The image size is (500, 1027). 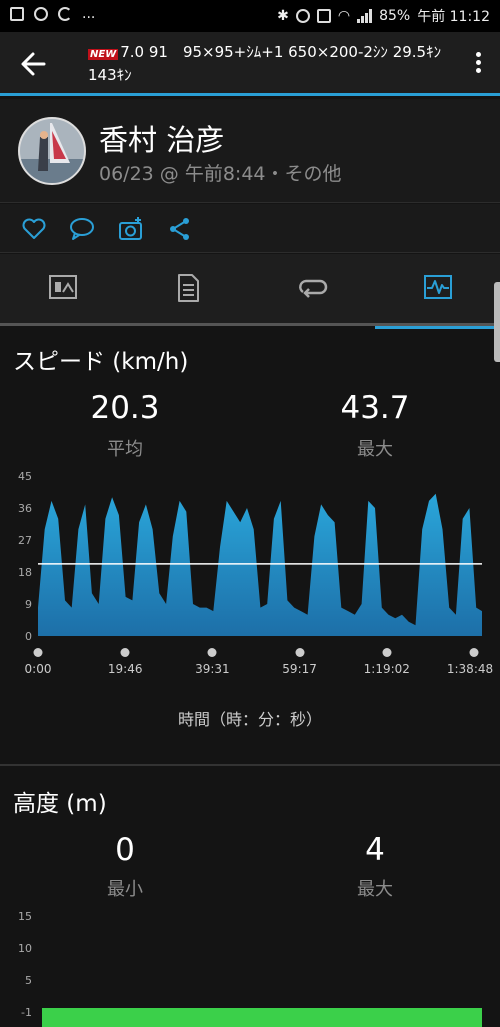 I want to click on instagram-icon, so click(x=41, y=14).